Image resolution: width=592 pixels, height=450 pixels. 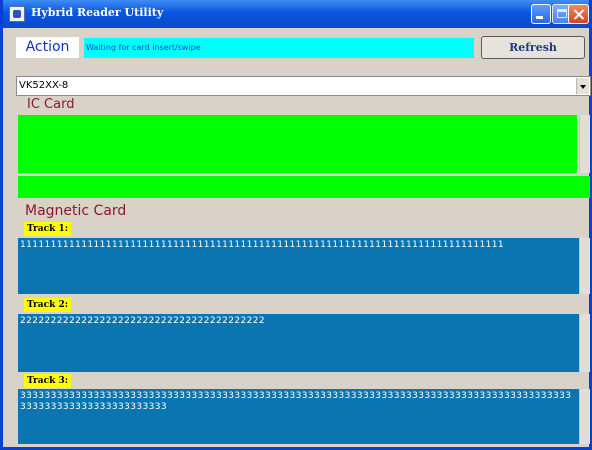 I want to click on device-select: VK52XX-8, so click(x=303, y=86).